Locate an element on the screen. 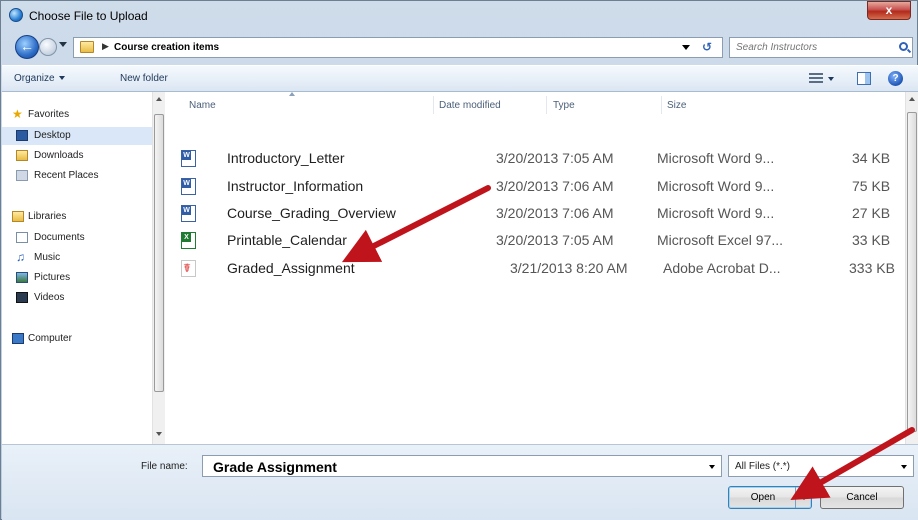  sidebar-item-favorites: ★ Favorites is located at coordinates (77, 115).